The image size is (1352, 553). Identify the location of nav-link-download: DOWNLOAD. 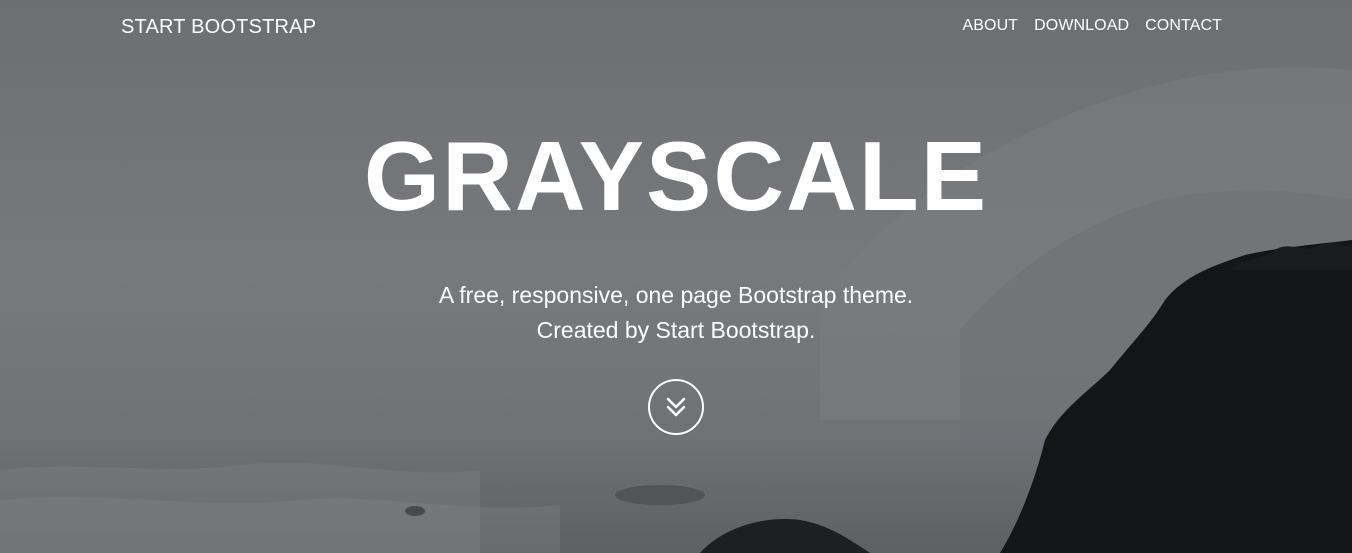
(1081, 26).